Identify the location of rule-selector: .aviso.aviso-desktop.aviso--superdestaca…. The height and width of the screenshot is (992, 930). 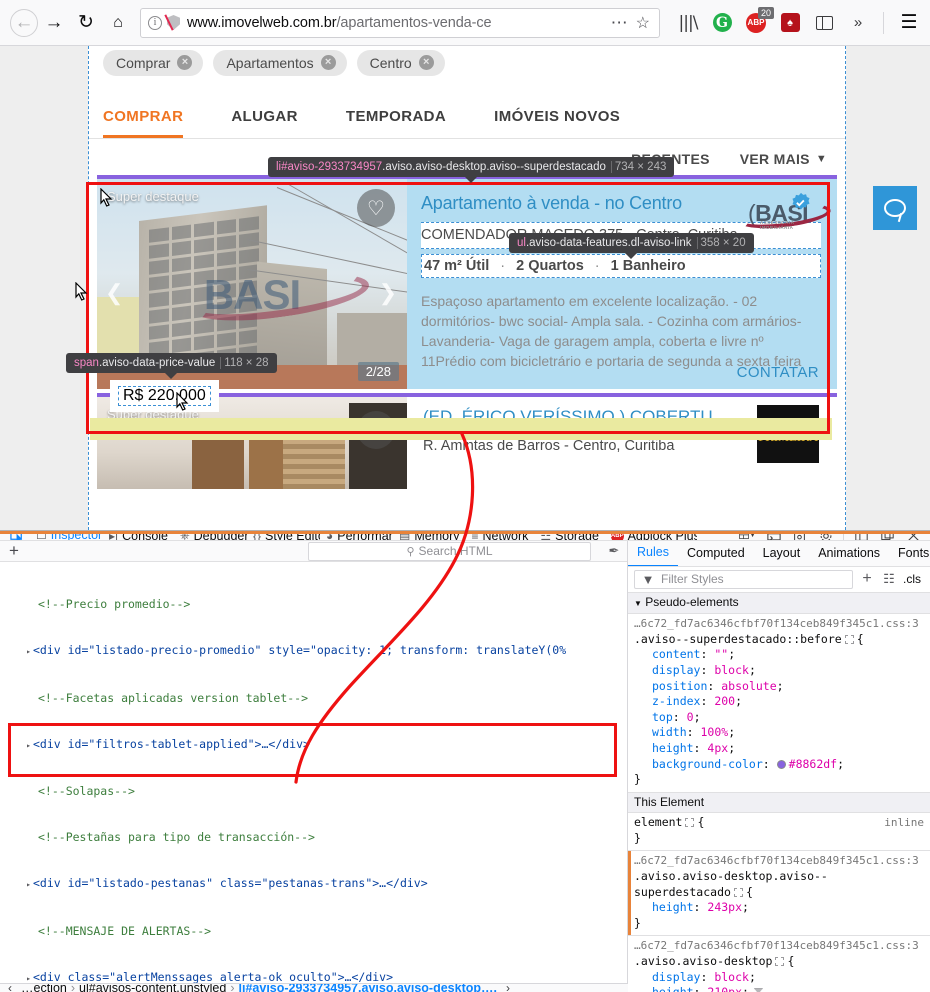
(779, 884).